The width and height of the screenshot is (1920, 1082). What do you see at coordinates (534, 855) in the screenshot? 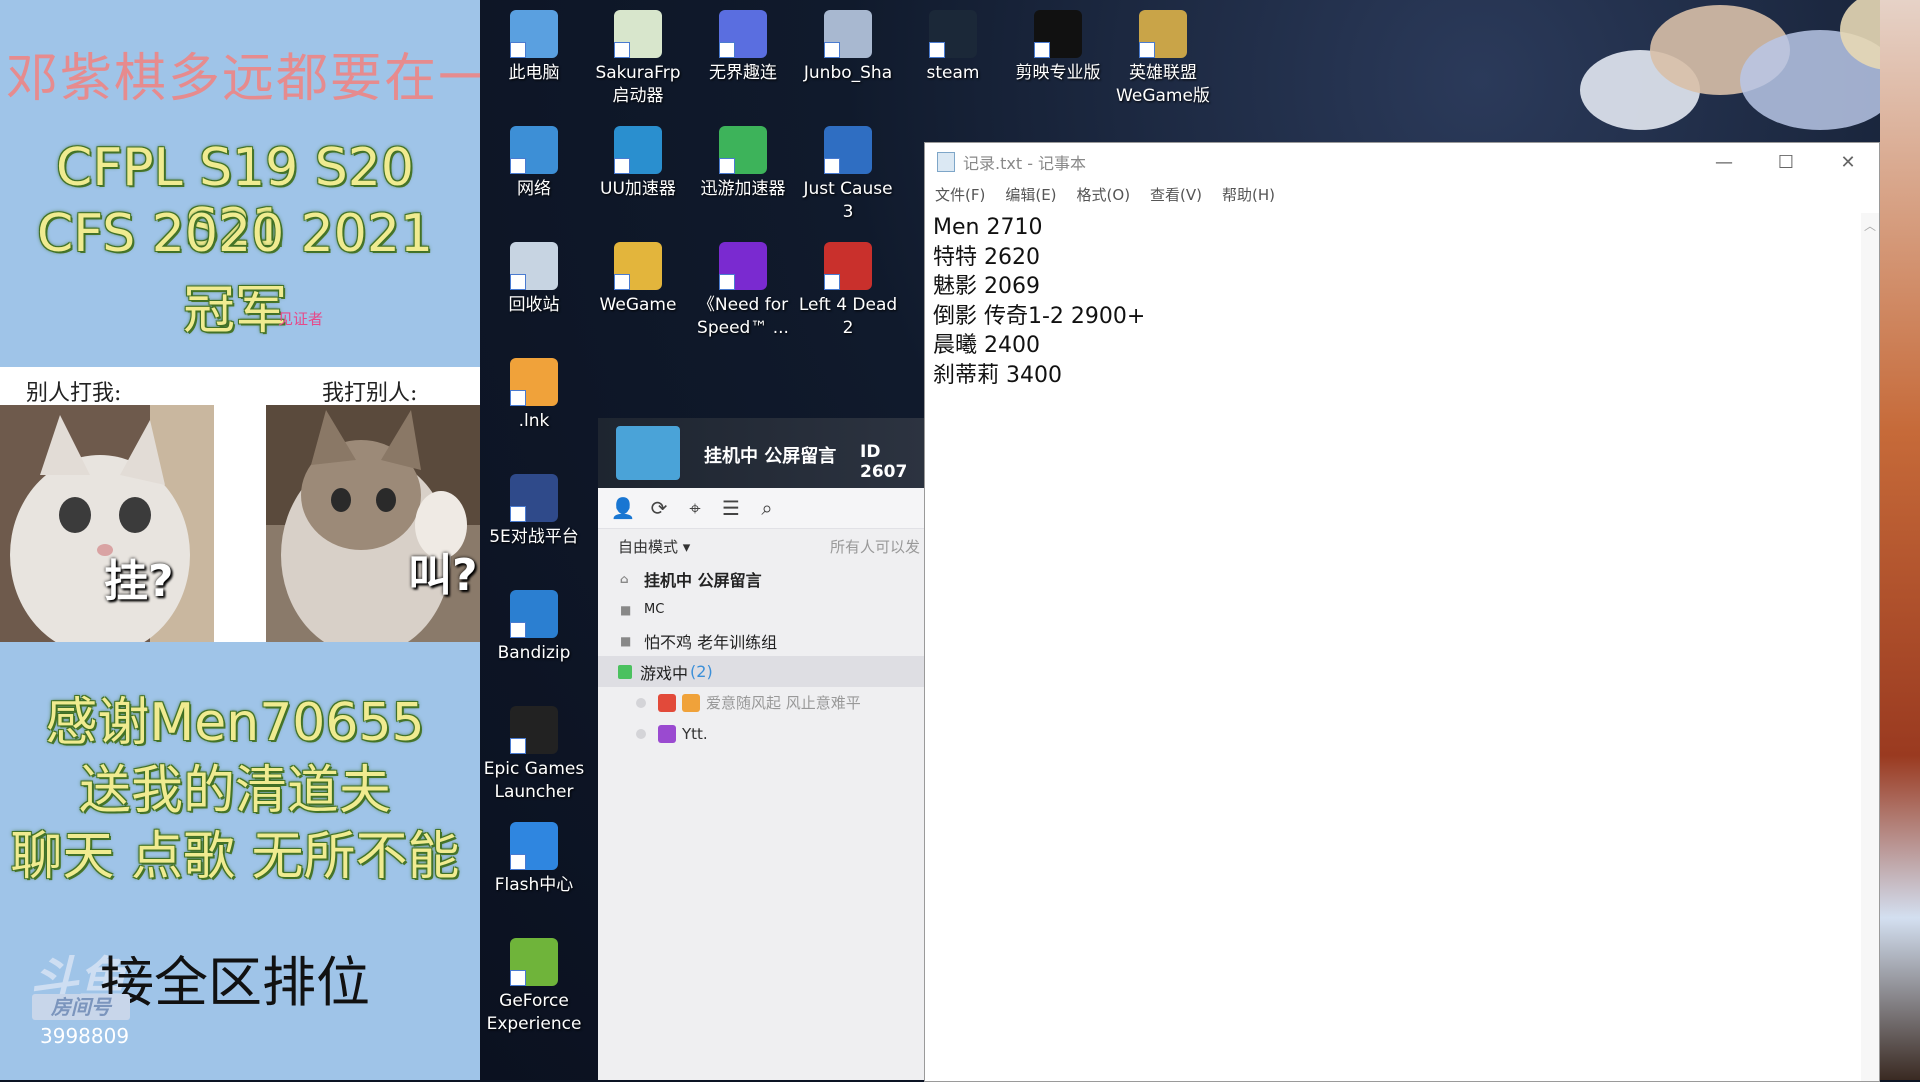
I see `desktop-icon-flash: Flash中心` at bounding box center [534, 855].